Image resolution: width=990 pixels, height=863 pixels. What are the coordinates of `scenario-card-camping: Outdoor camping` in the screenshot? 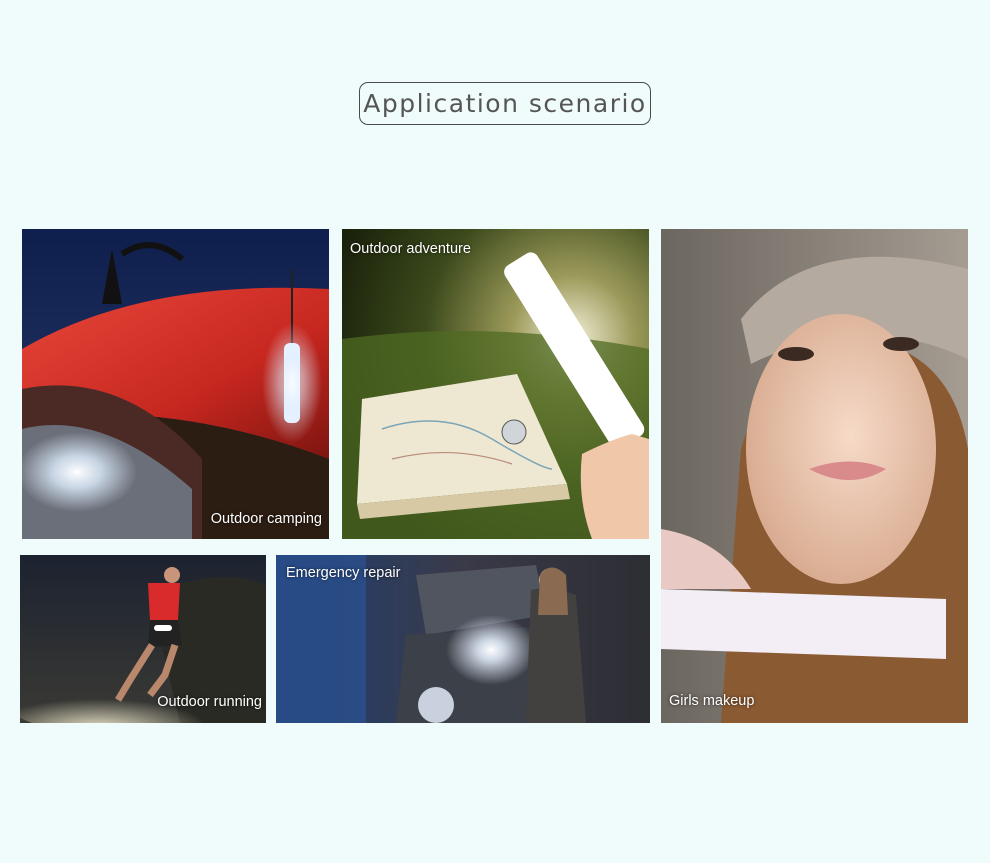 It's located at (175, 384).